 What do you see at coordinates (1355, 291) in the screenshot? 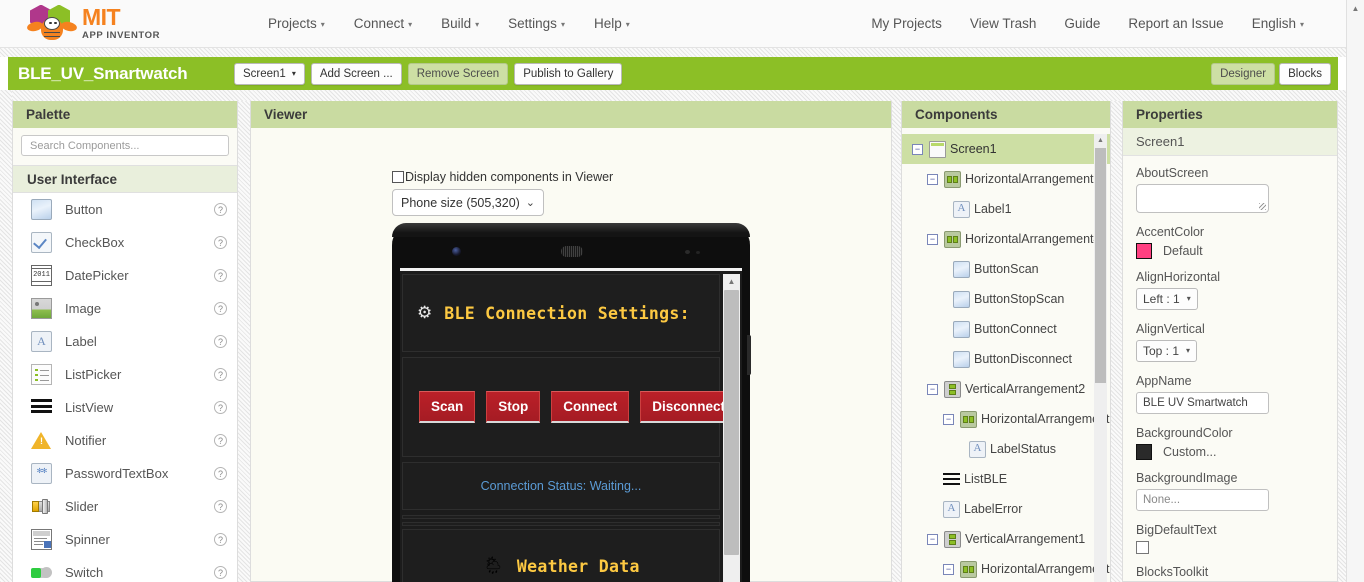
I see `page-scrollbar: ▲` at bounding box center [1355, 291].